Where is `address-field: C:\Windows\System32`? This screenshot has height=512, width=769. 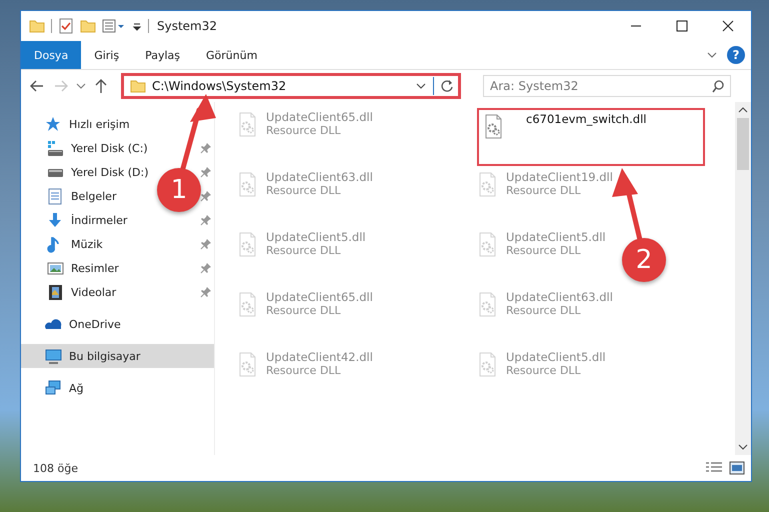 address-field: C:\Windows\System32 is located at coordinates (291, 86).